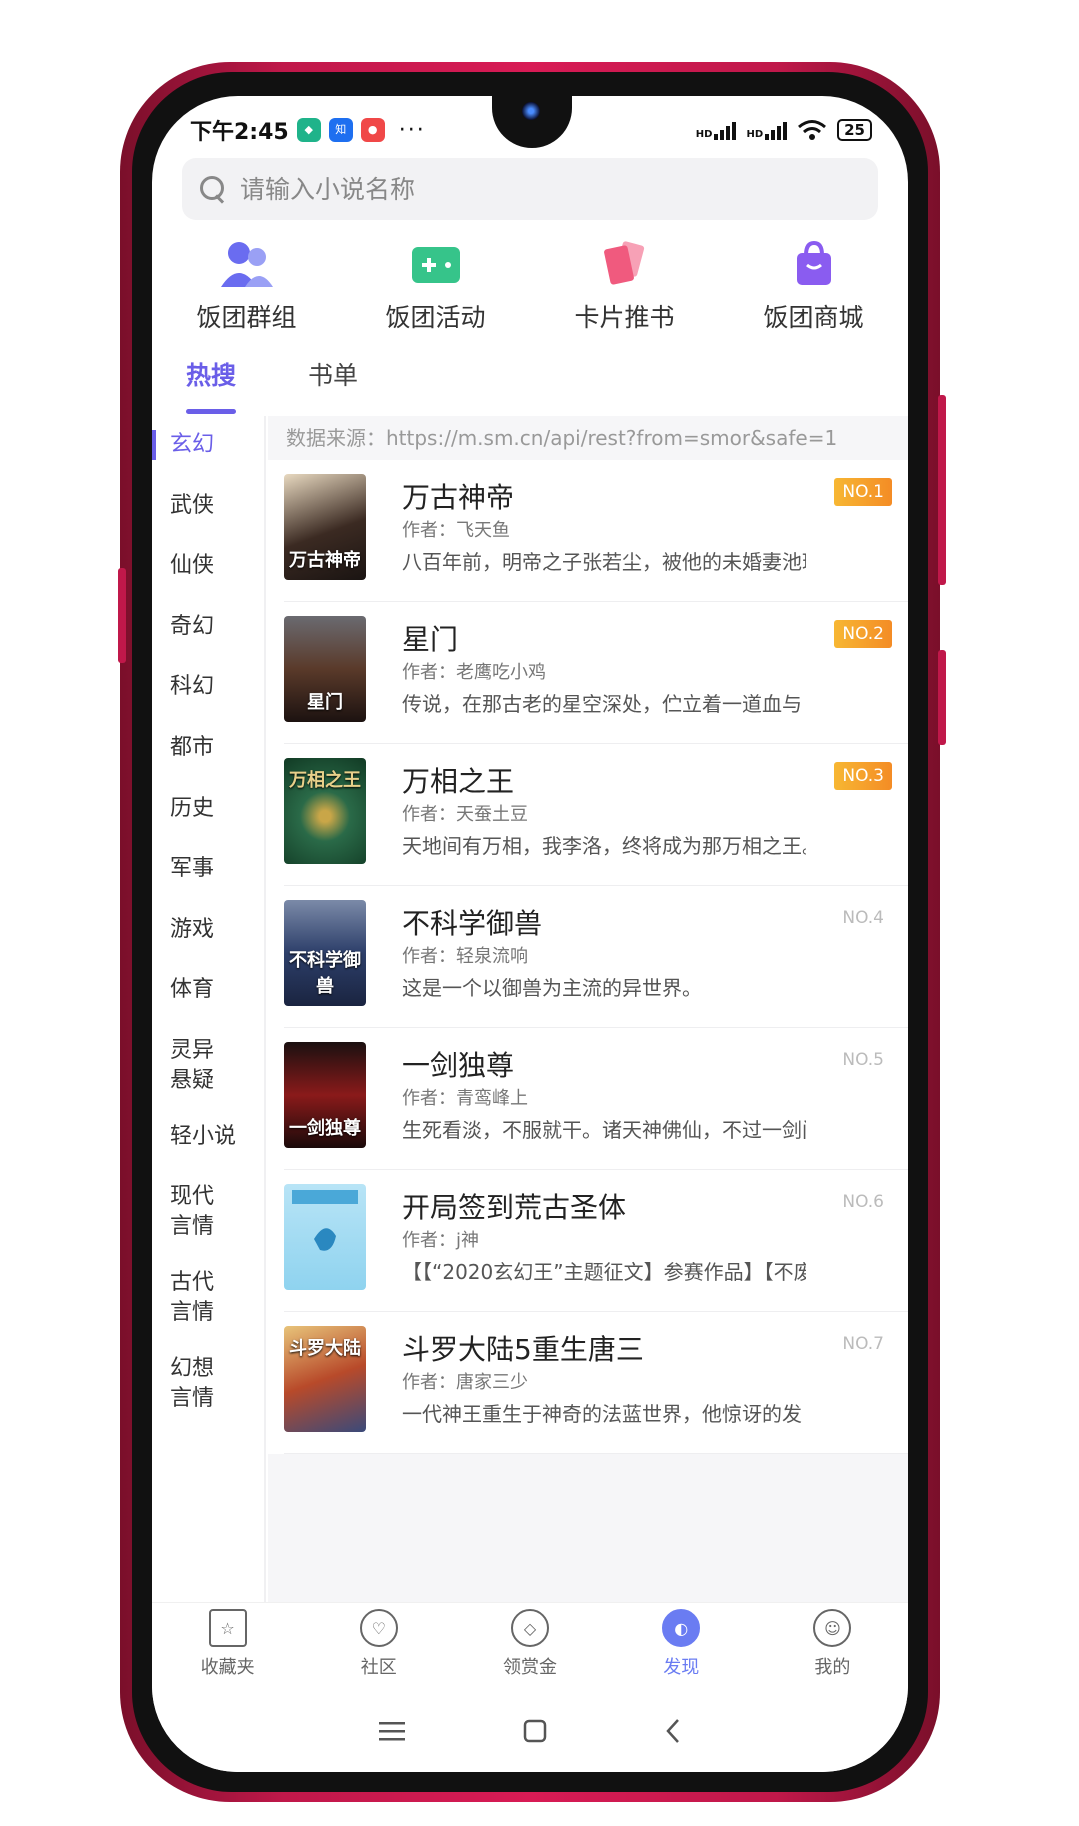  I want to click on search-bar, so click(530, 189).